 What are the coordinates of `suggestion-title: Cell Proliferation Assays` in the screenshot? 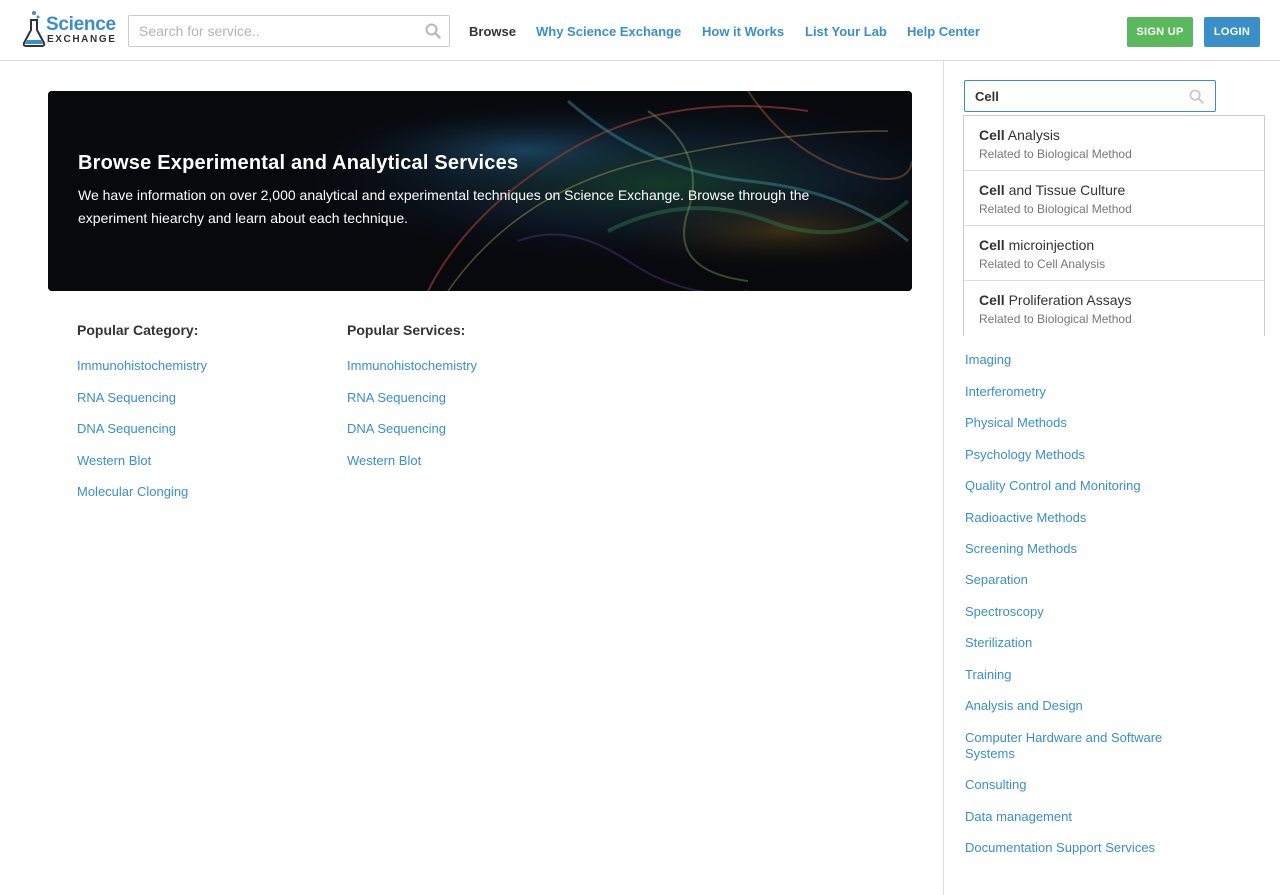 It's located at (1055, 300).